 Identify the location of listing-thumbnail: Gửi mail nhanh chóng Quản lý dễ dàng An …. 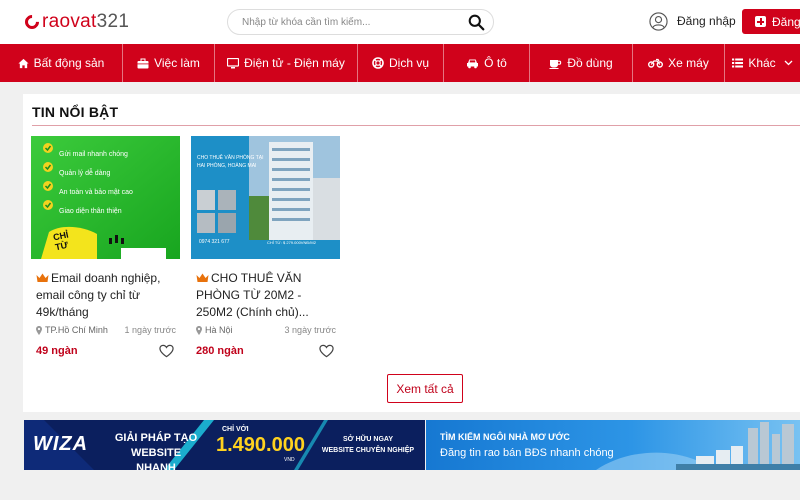
(105, 197).